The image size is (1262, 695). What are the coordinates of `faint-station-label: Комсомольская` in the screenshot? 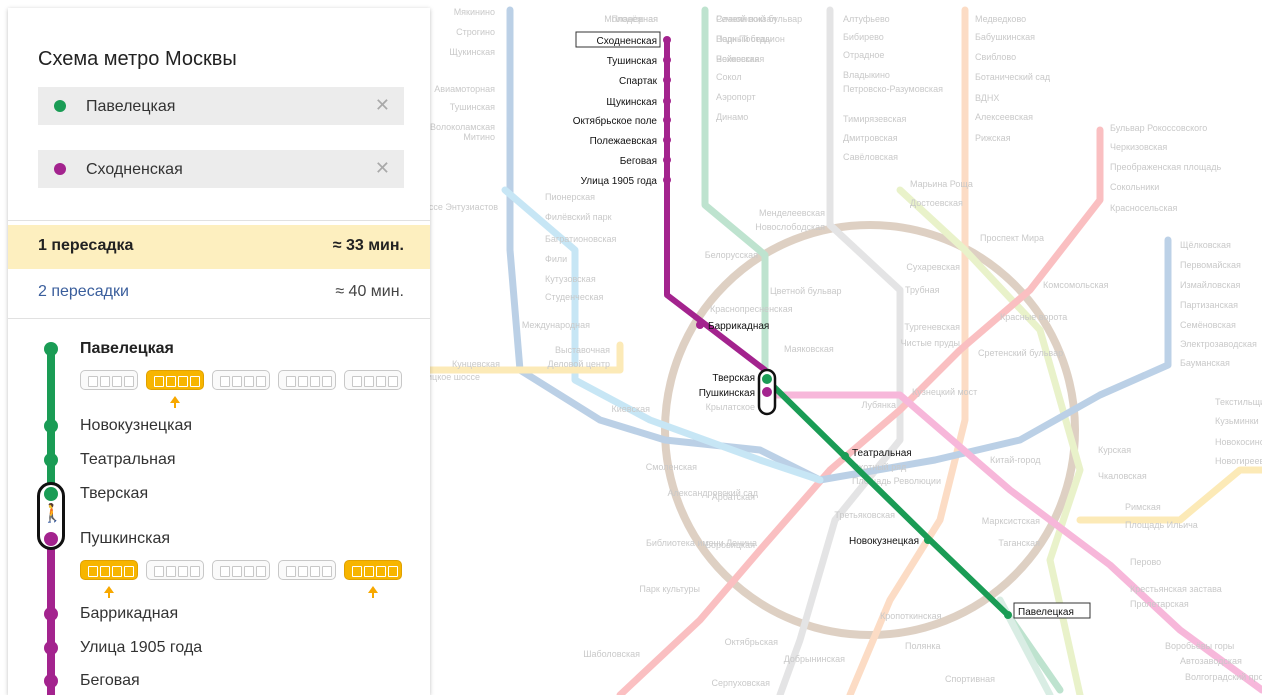 It's located at (1076, 285).